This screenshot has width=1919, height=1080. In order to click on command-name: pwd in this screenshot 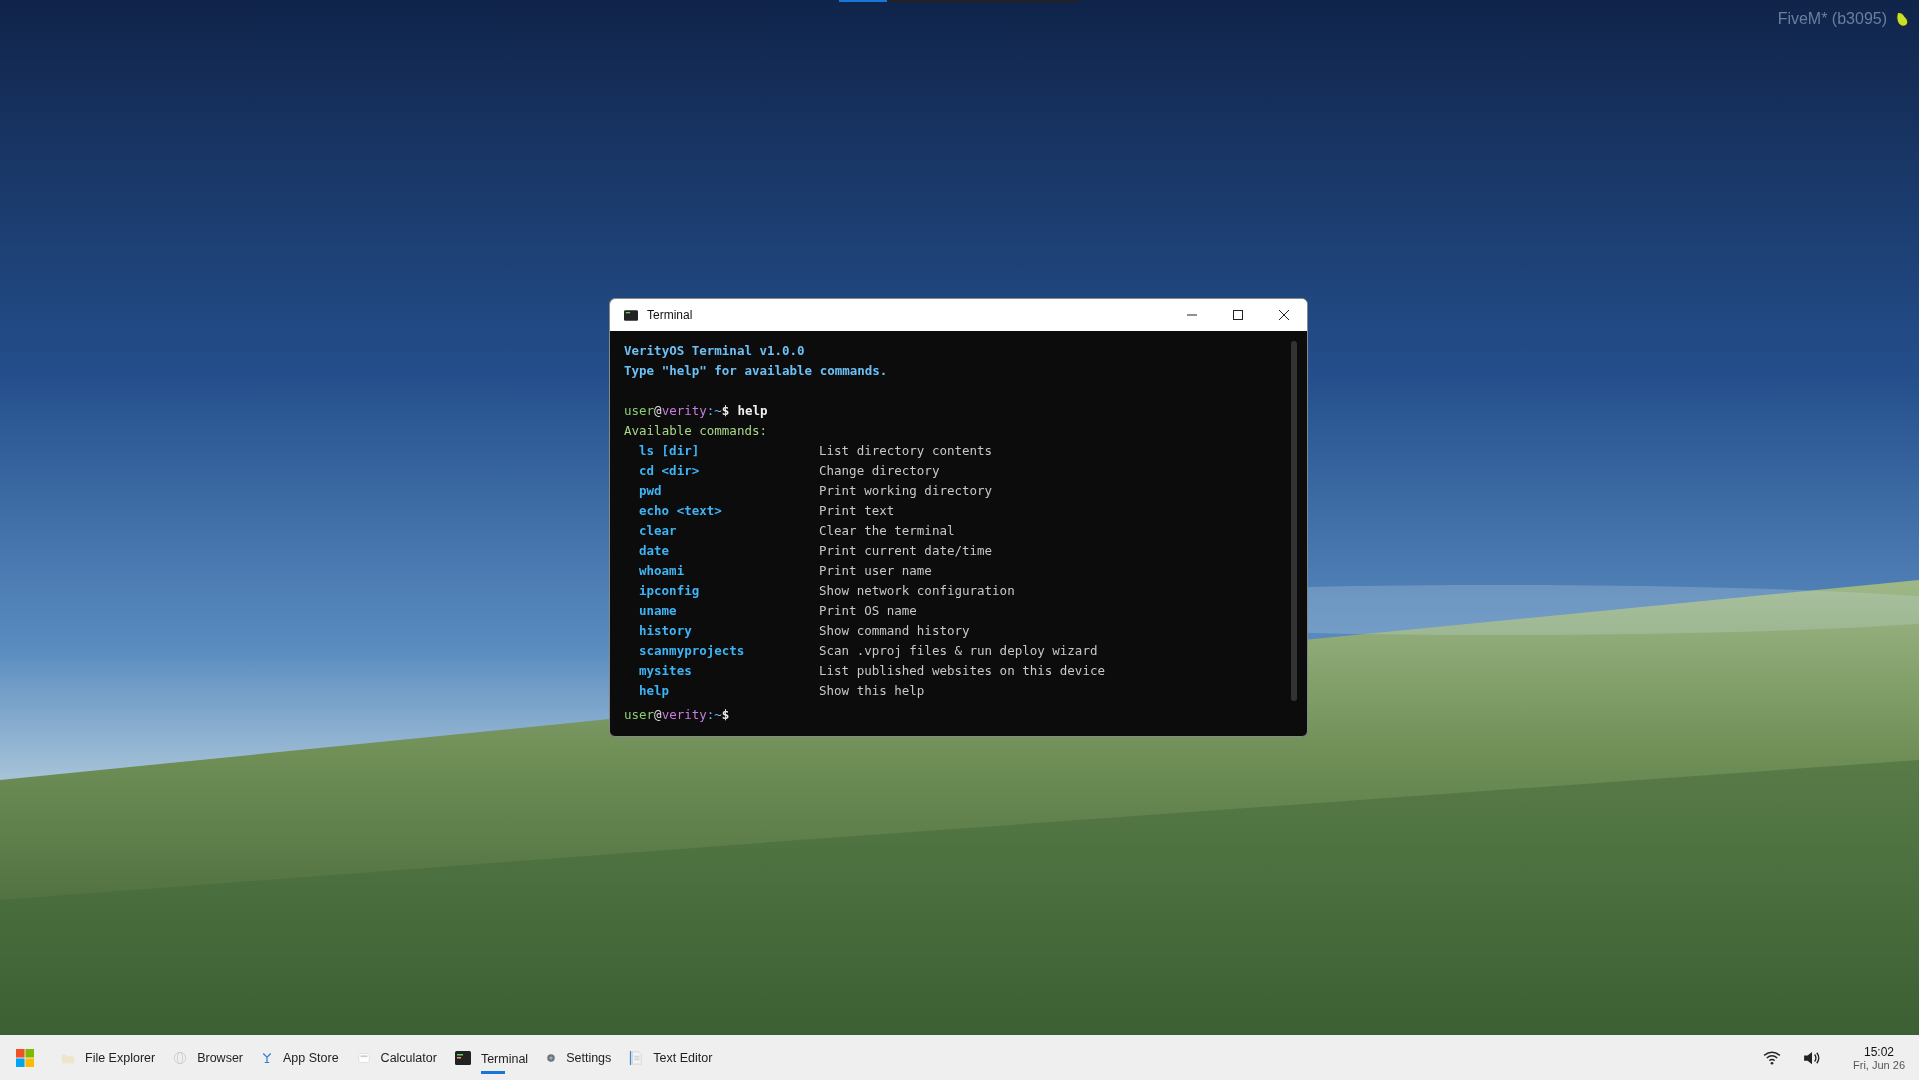, I will do `click(651, 491)`.